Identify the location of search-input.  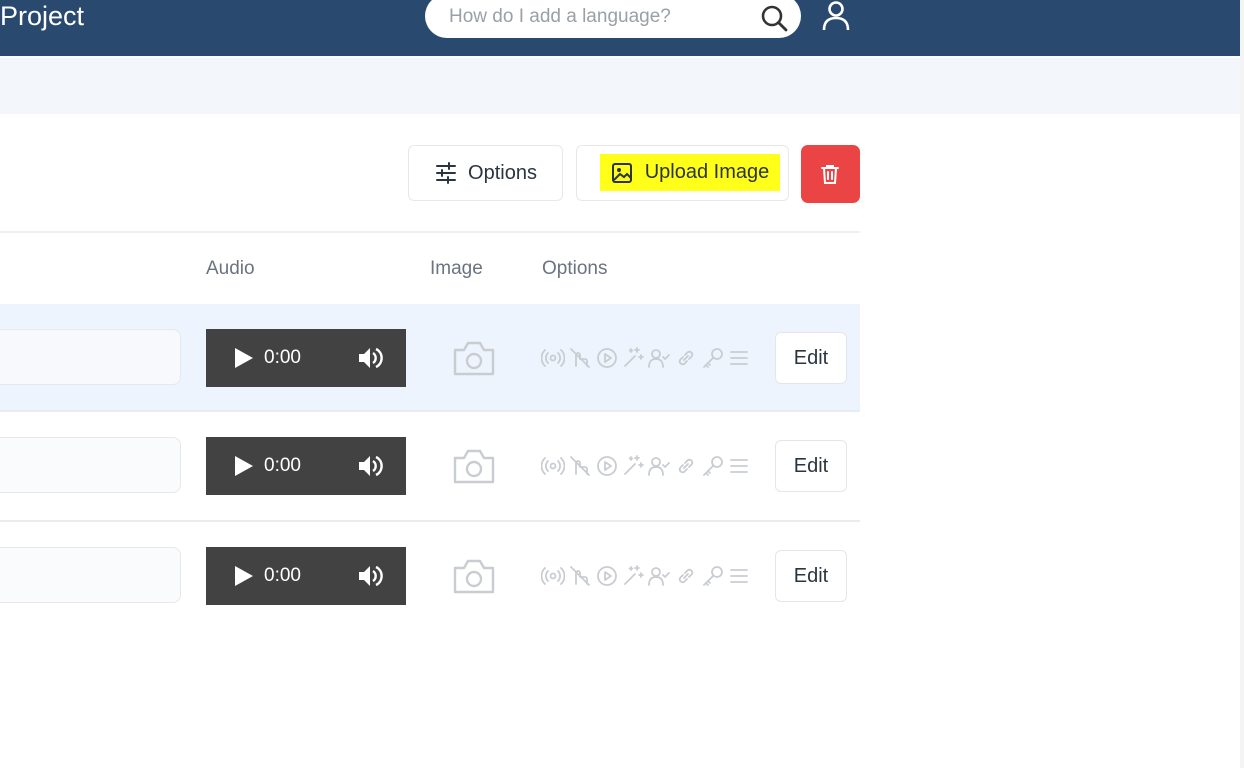
(599, 17).